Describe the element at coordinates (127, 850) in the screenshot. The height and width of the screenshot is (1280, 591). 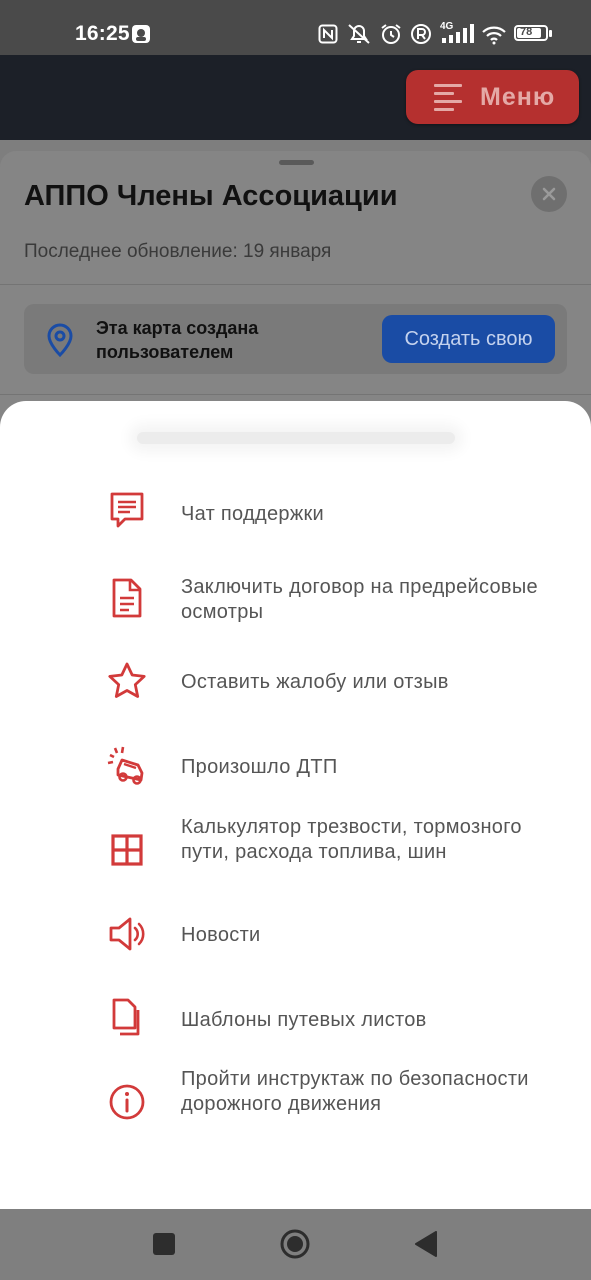
I see `grid-icon` at that location.